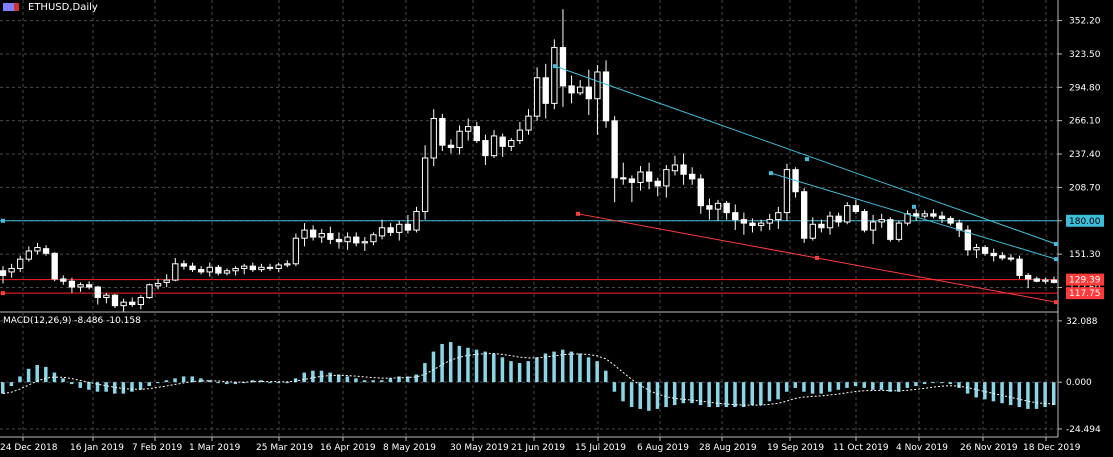 The image size is (1113, 457). Describe the element at coordinates (215, 448) in the screenshot. I see `date-tick-label: 1 Mar 2019` at that location.